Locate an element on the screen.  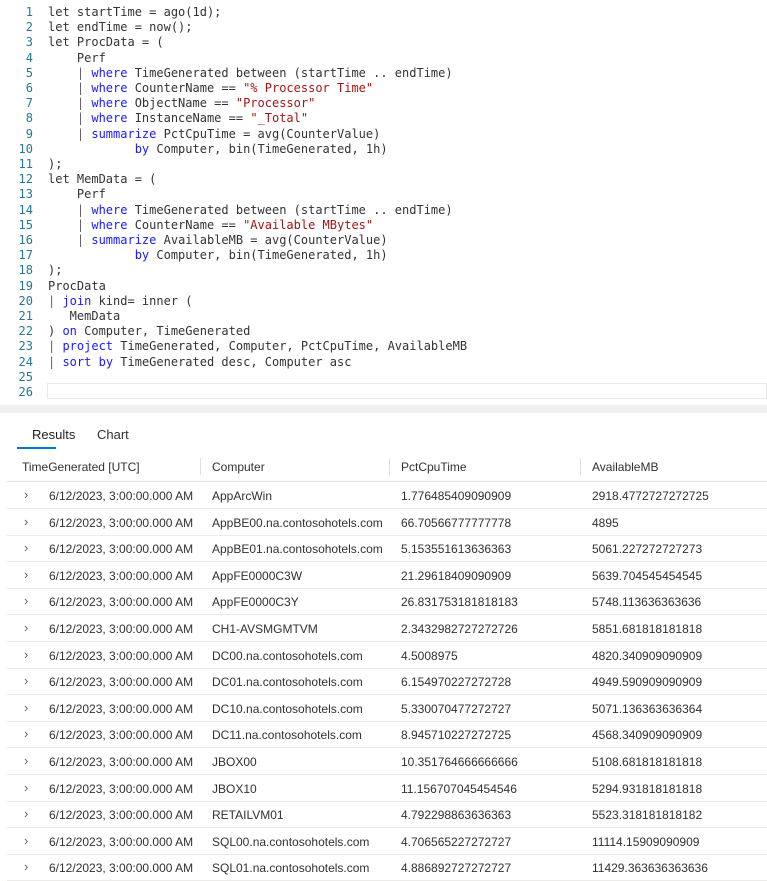
code-line: 13 Perf is located at coordinates (383, 194).